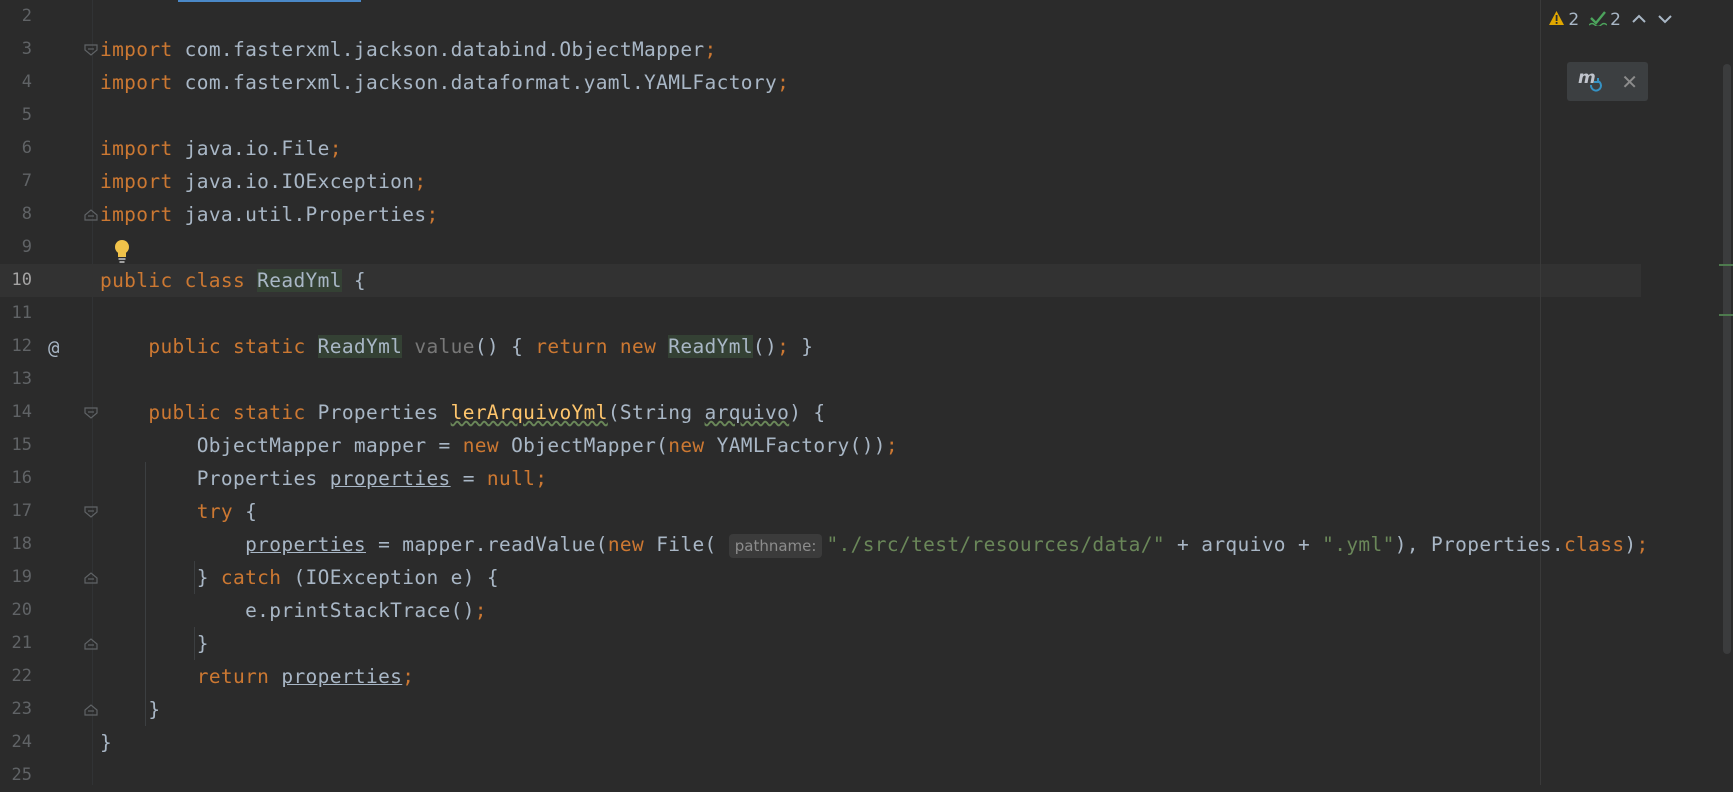 This screenshot has height=792, width=1733. Describe the element at coordinates (263, 181) in the screenshot. I see `code-text: import java.io.IOException;` at that location.